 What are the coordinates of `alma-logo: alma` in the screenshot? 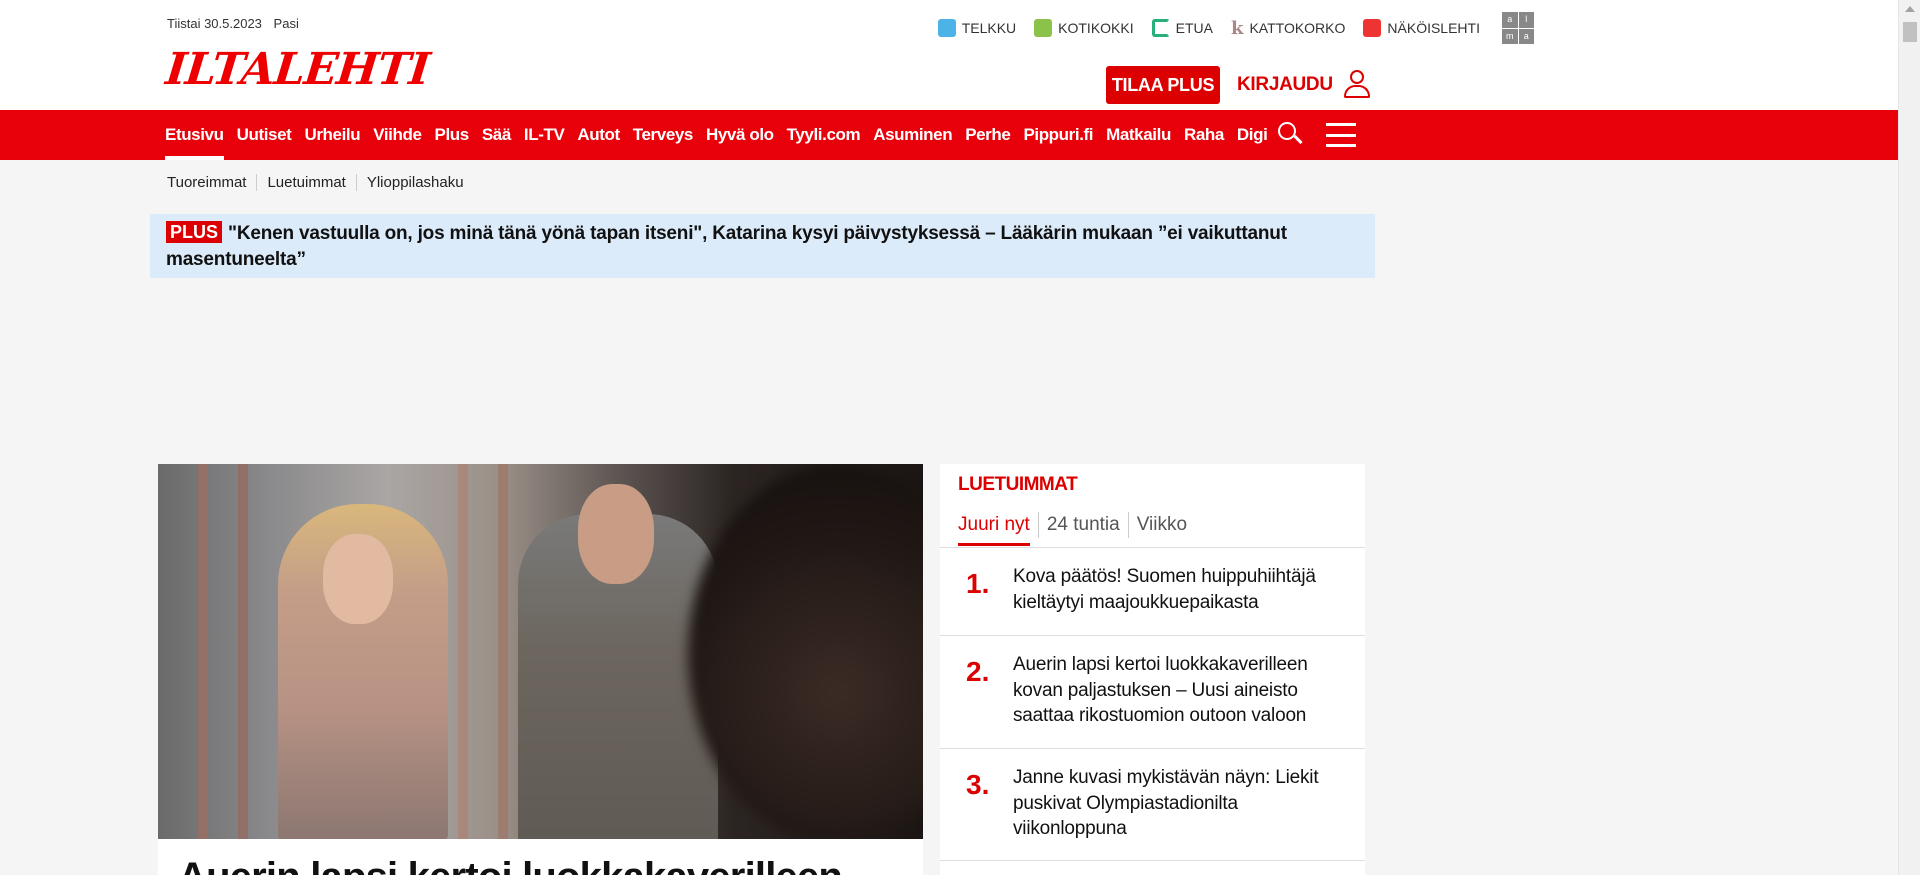 It's located at (1518, 28).